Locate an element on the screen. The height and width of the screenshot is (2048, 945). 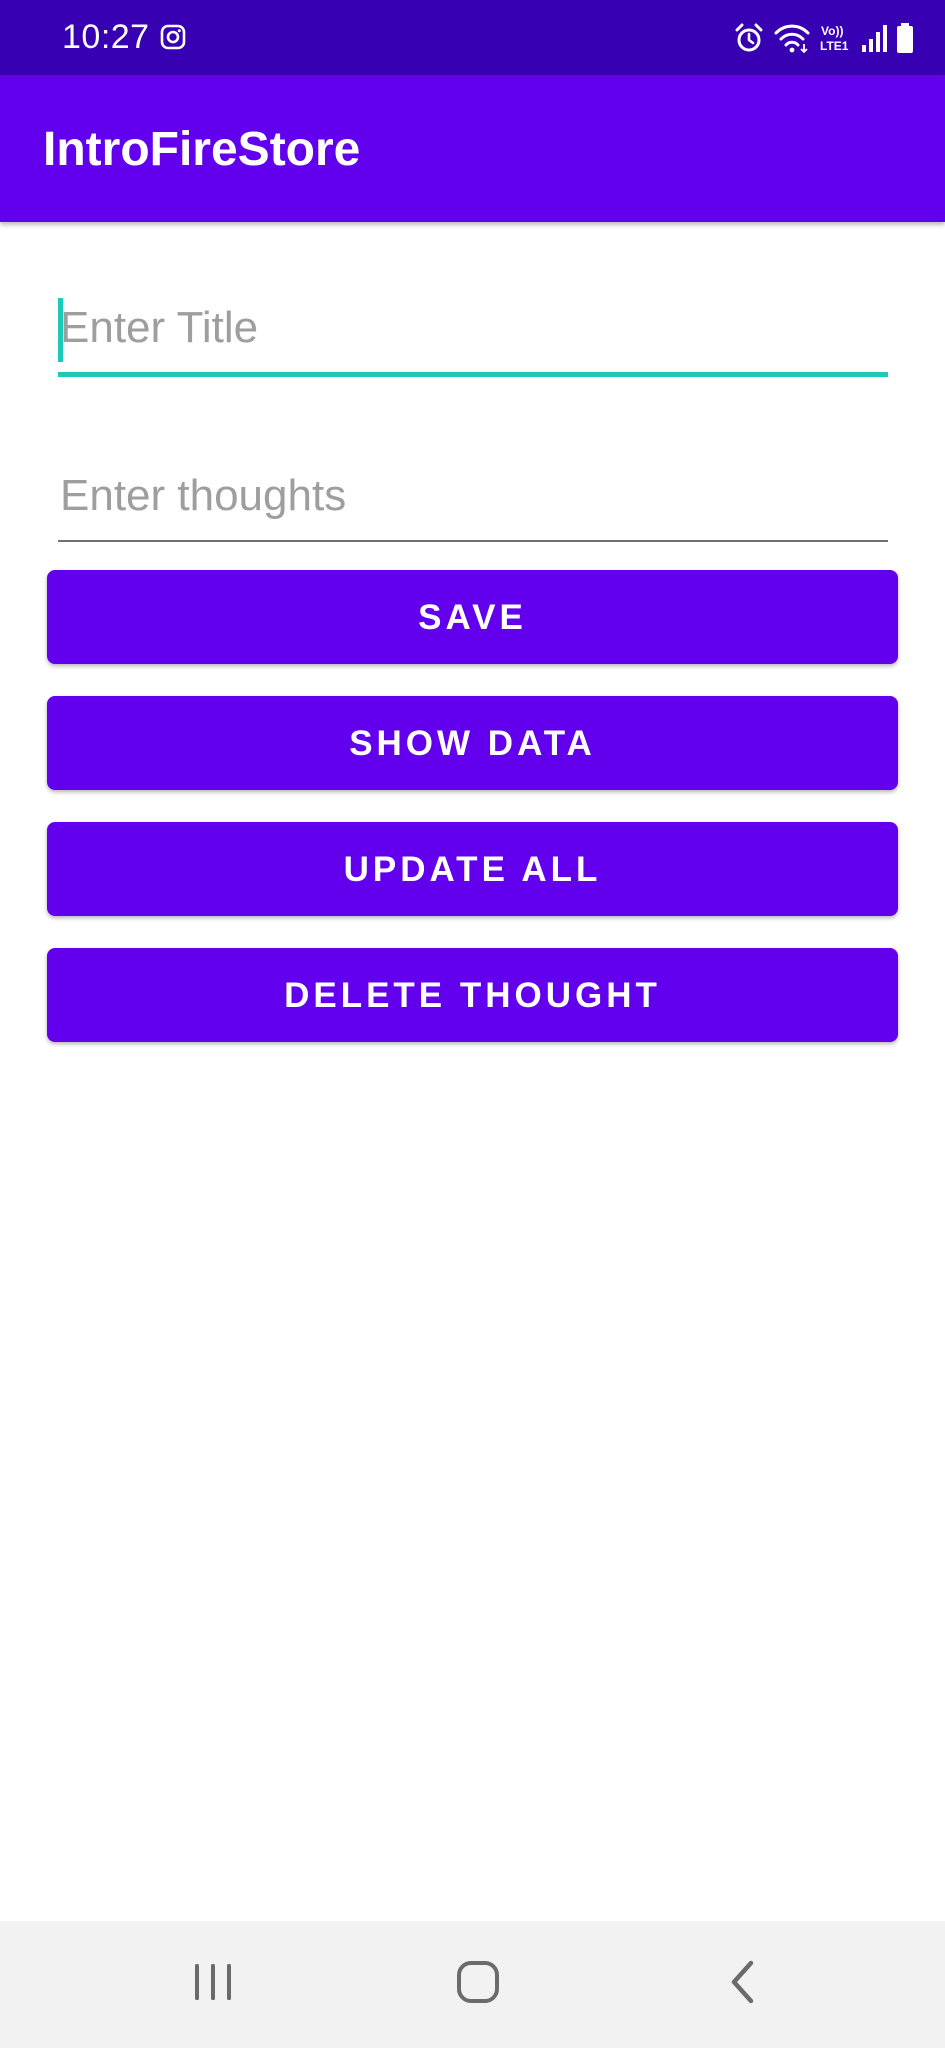
navigation-bar is located at coordinates (472, 1984).